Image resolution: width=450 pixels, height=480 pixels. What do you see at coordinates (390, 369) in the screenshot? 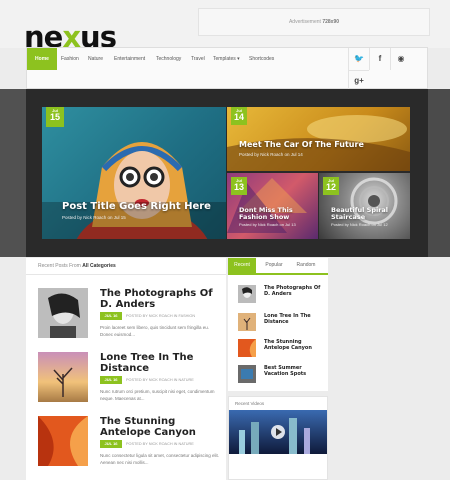
I see `page-background-right` at bounding box center [390, 369].